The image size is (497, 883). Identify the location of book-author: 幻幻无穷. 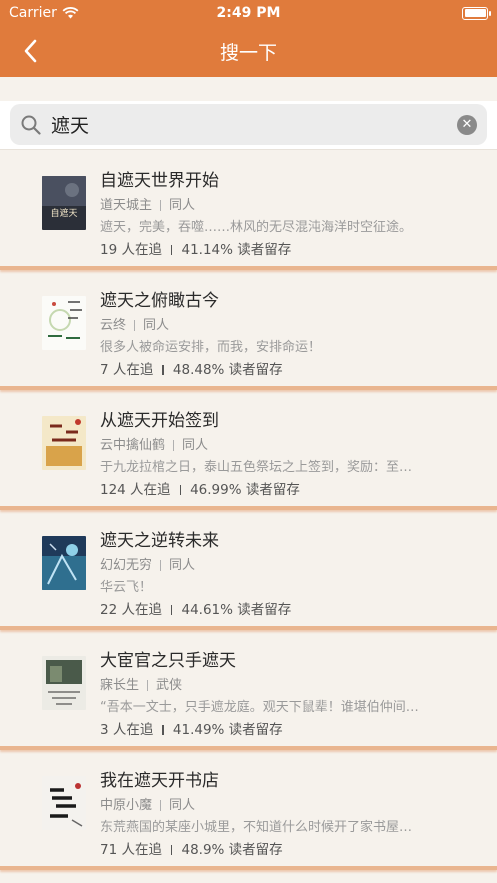
(126, 565).